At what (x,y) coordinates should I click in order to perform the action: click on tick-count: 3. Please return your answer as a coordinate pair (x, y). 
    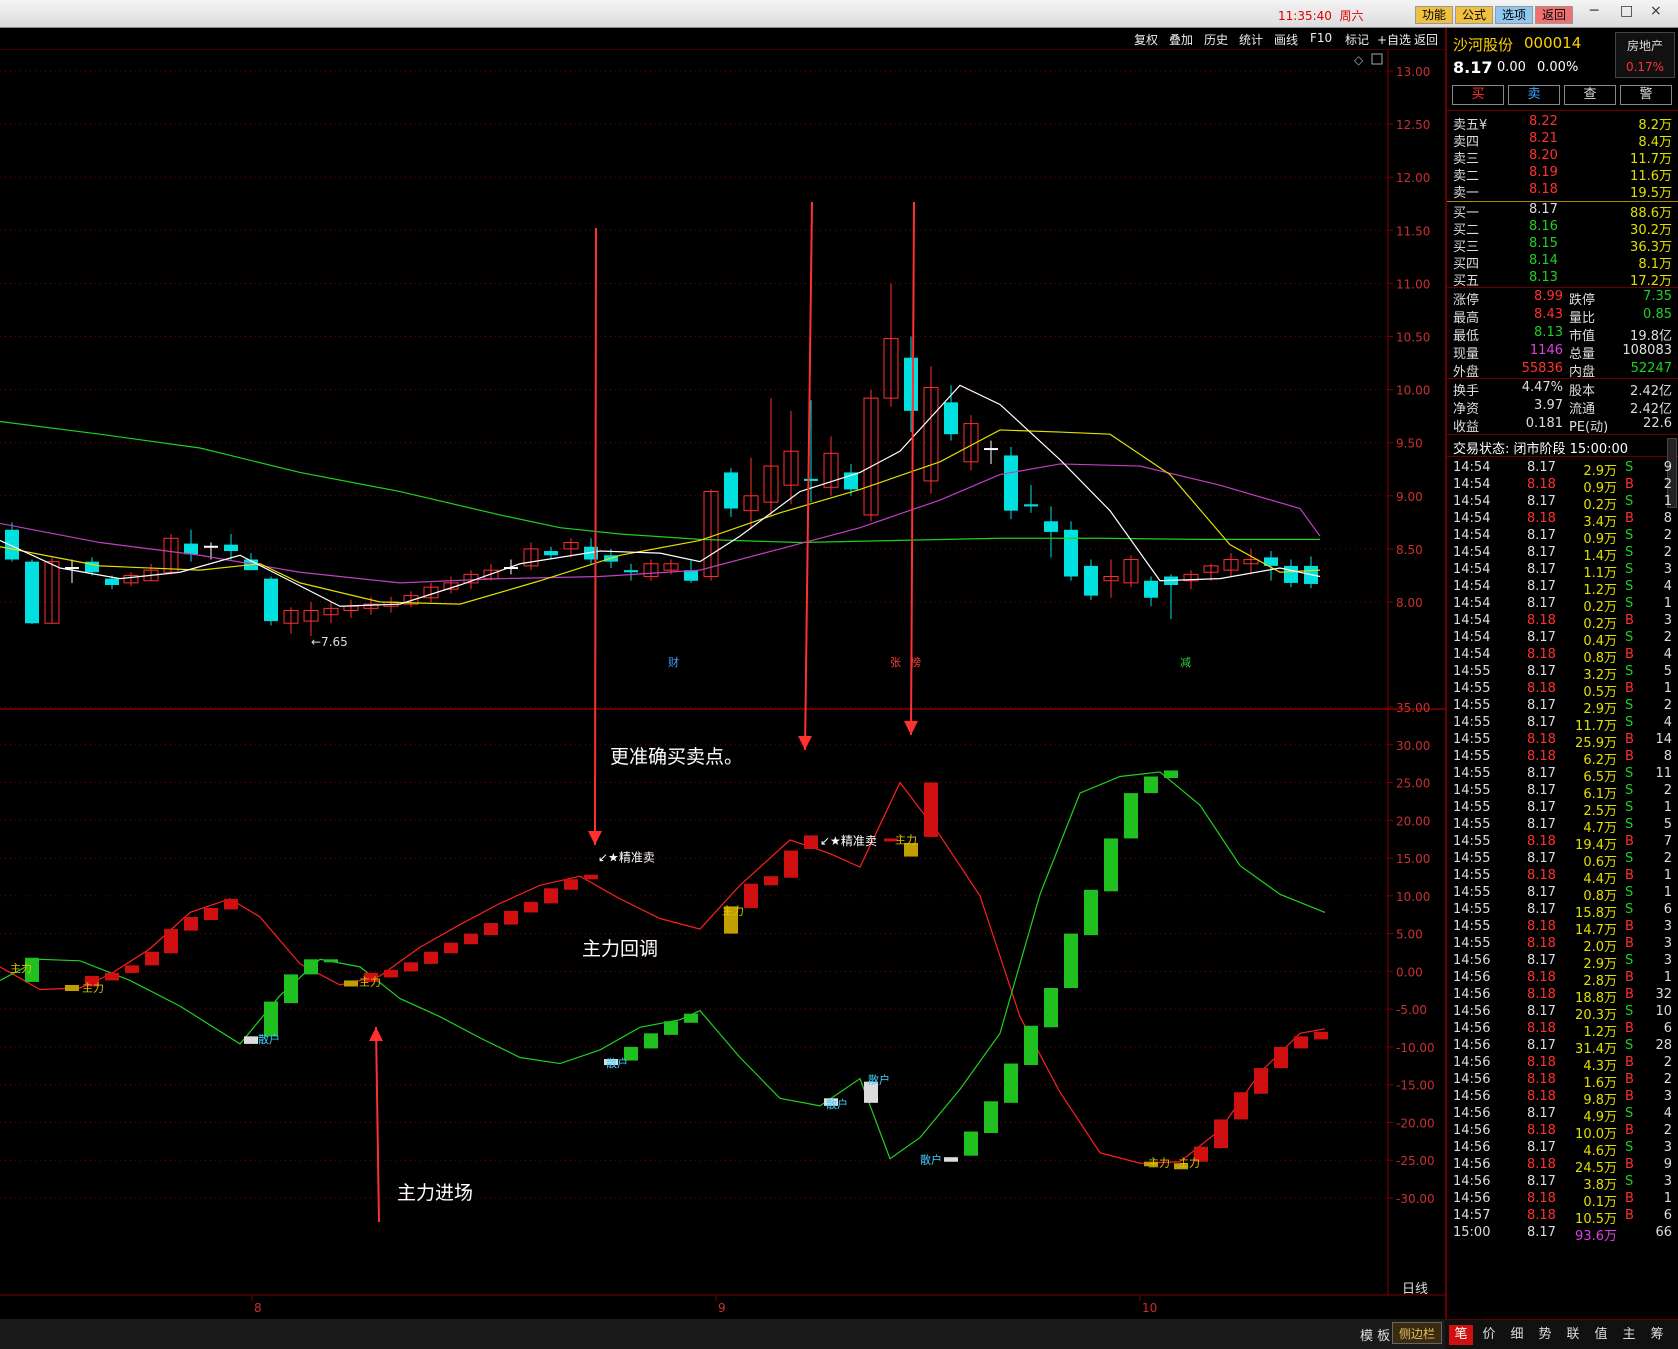
    Looking at the image, I should click on (1667, 1181).